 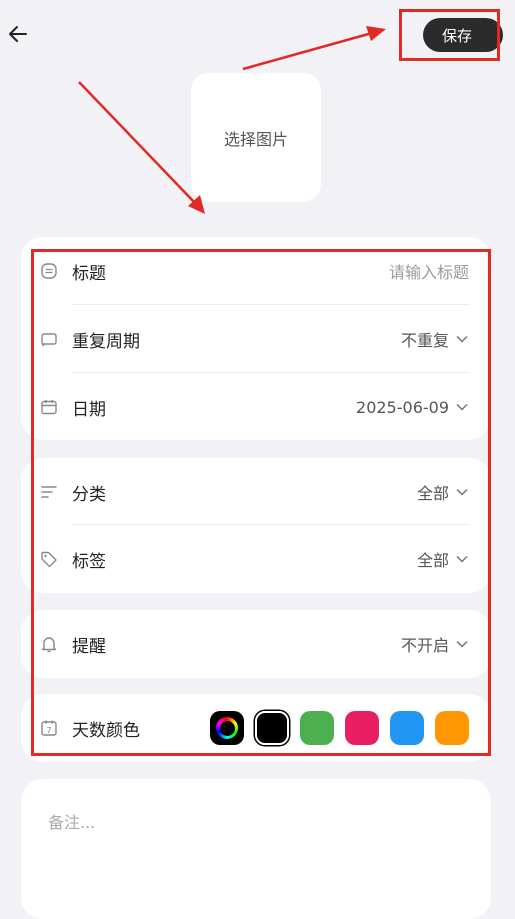 I want to click on annotation-arrows, so click(x=232, y=120).